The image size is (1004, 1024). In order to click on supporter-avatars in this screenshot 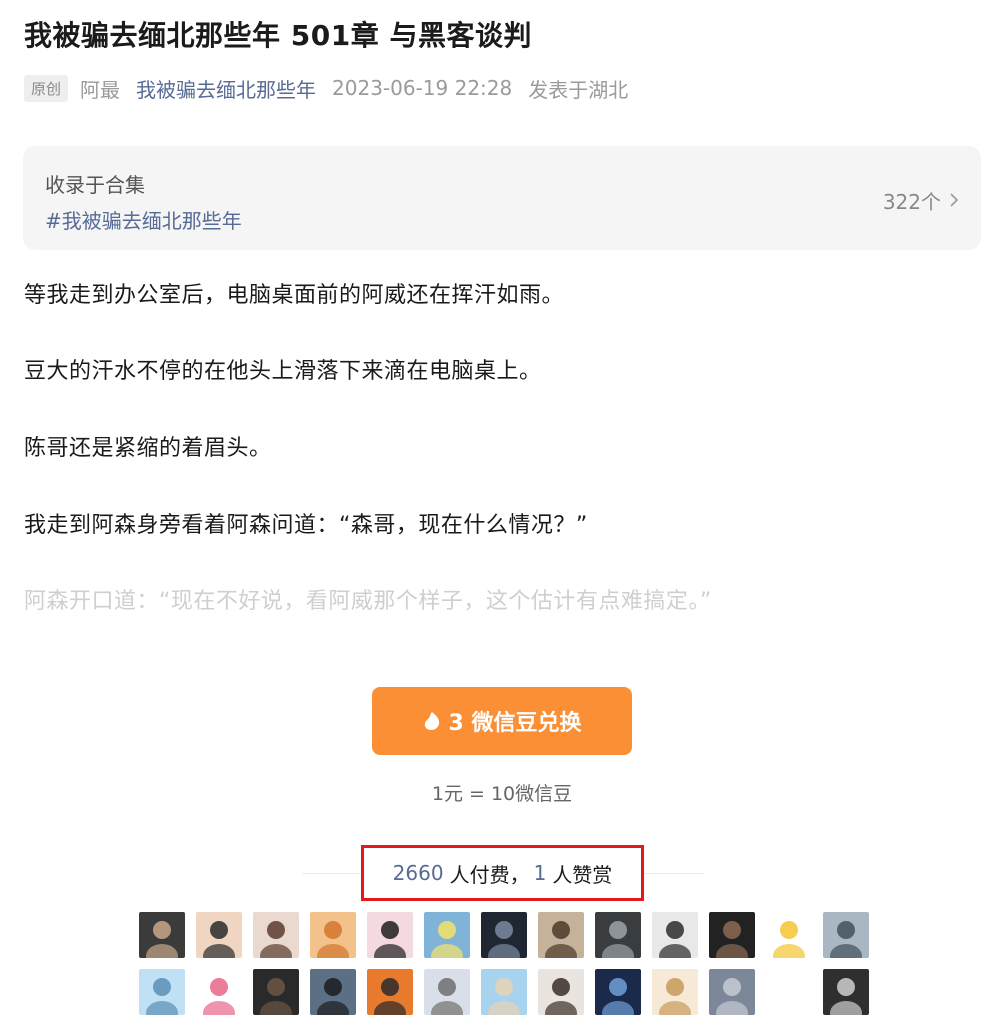, I will do `click(509, 968)`.